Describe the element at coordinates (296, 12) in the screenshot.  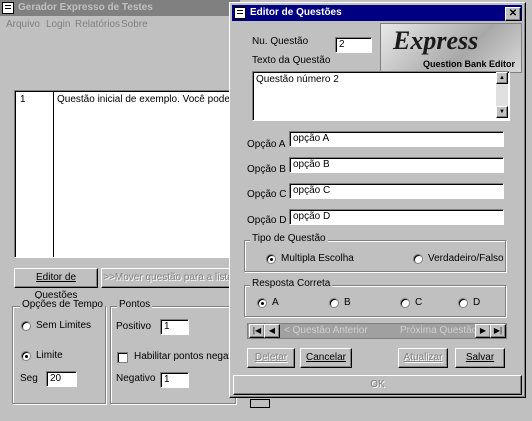
I see `editor-title: Editor de Questões` at that location.